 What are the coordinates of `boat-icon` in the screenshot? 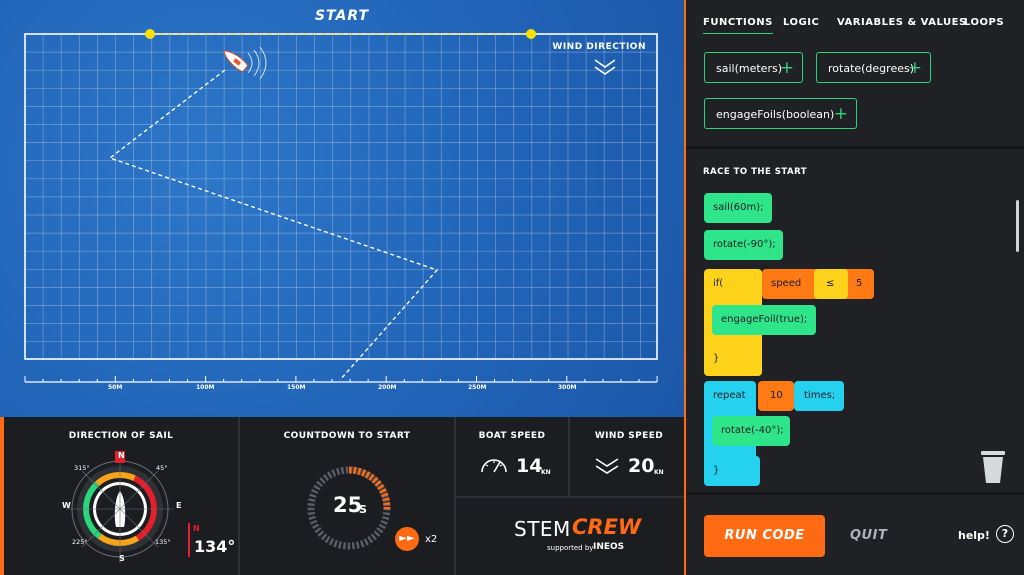 It's located at (236, 61).